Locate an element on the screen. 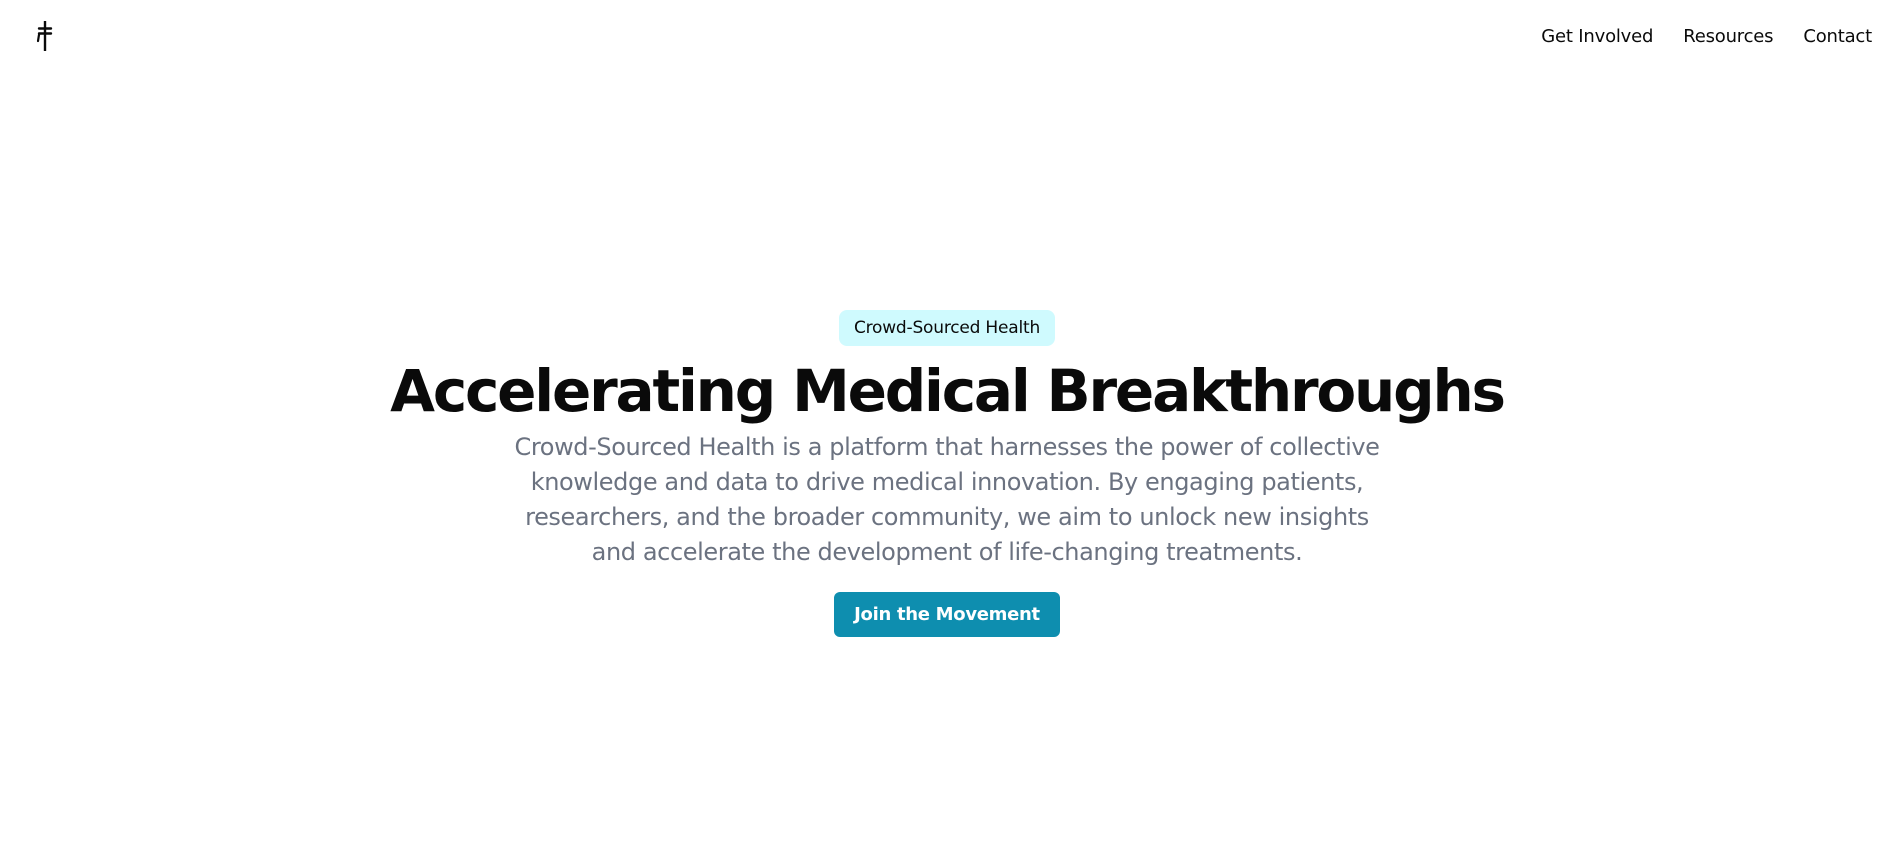 The height and width of the screenshot is (868, 1894). join-movement-button: Join the Movement is located at coordinates (947, 614).